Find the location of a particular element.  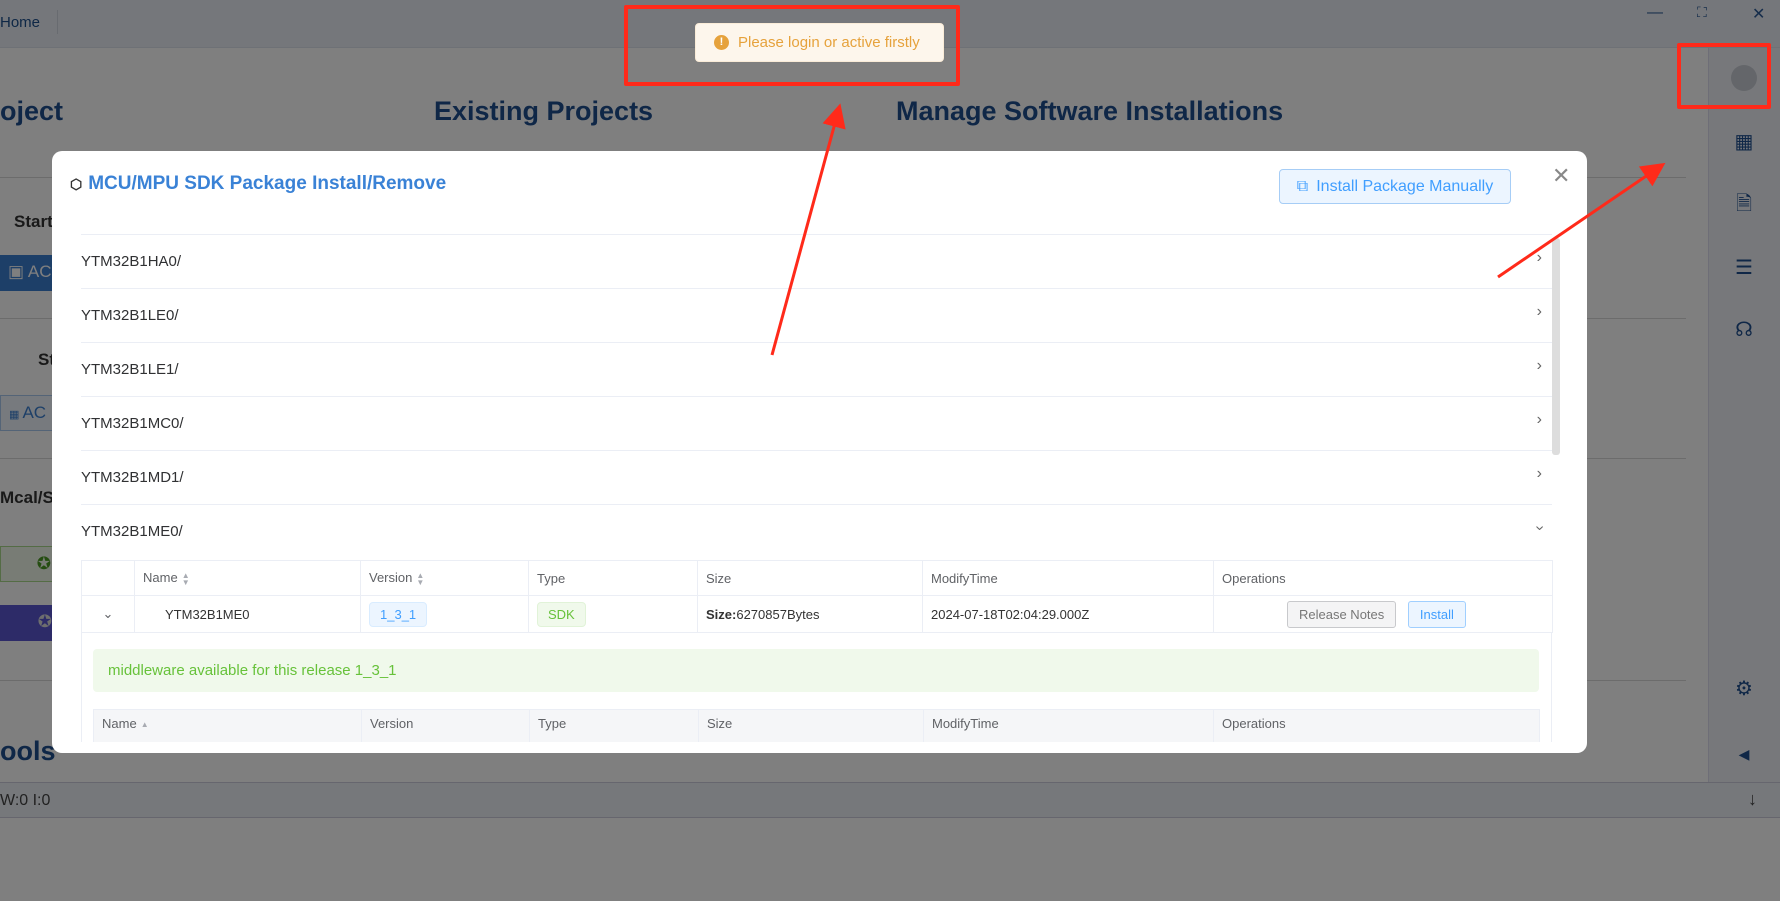

annotation-arrows is located at coordinates (1218, 229).